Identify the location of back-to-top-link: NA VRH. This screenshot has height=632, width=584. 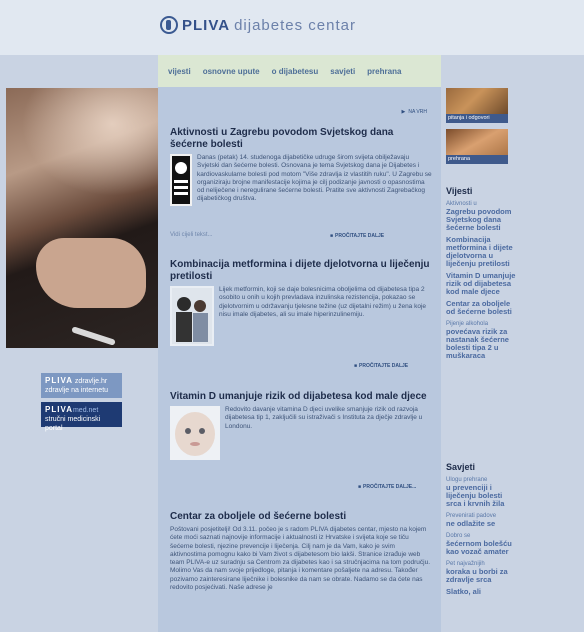
(414, 112).